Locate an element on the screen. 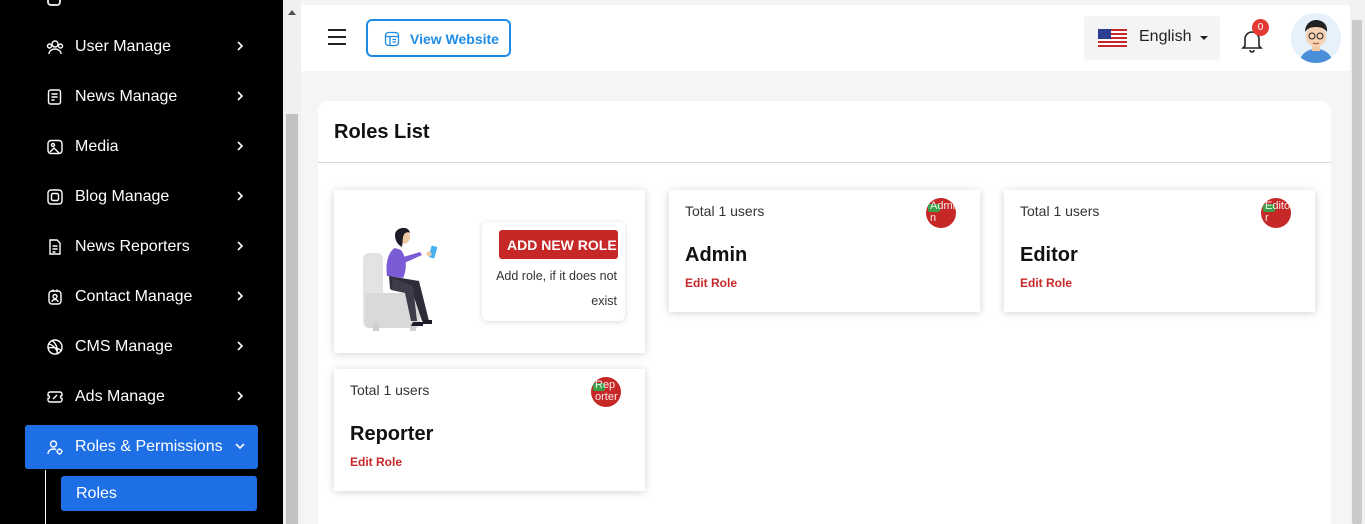 This screenshot has width=1365, height=524. add-new-role-button: ADD NEW ROLE is located at coordinates (558, 244).